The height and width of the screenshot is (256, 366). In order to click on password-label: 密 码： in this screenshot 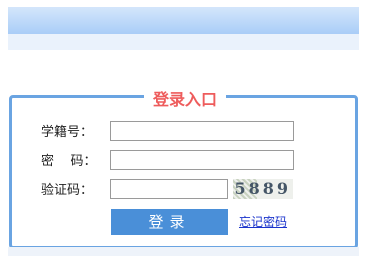, I will do `click(69, 161)`.